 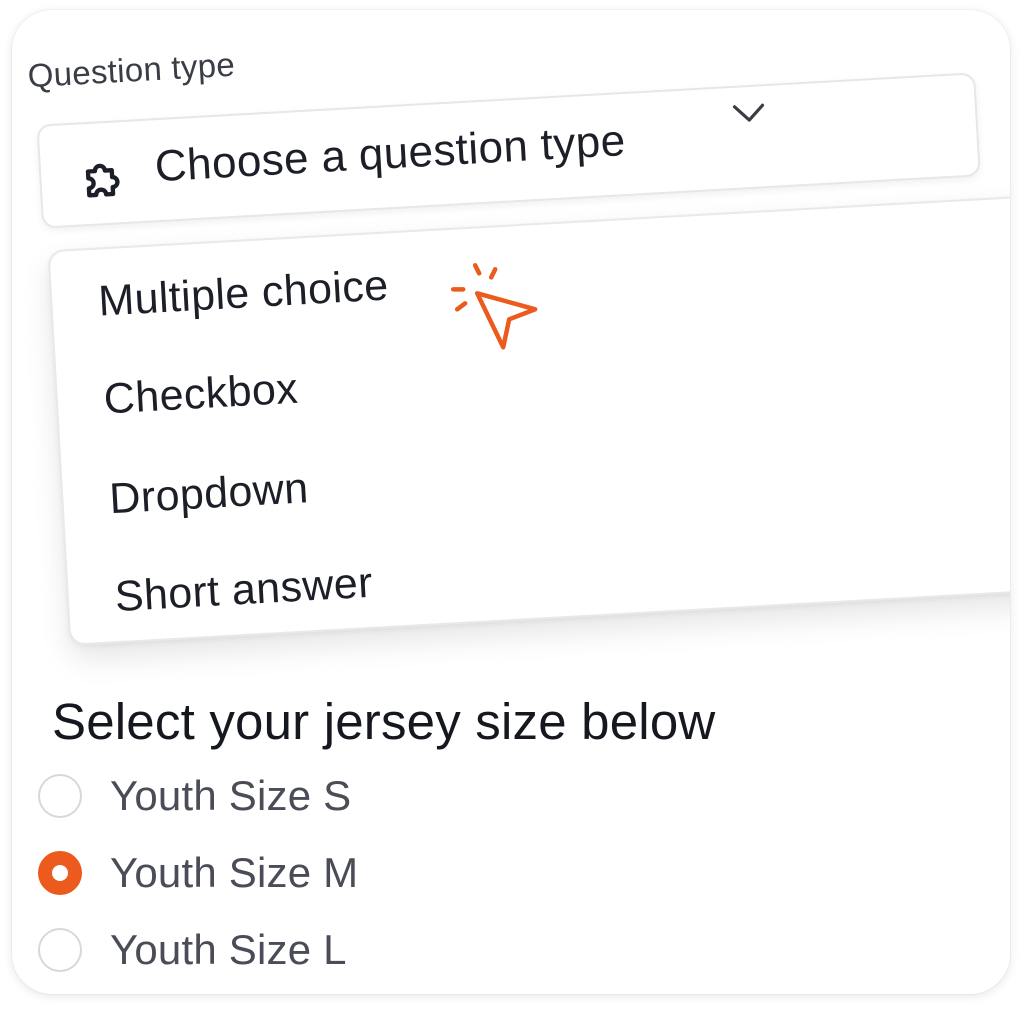 I want to click on menu-item-checkbox: Checkbox, so click(x=201, y=395).